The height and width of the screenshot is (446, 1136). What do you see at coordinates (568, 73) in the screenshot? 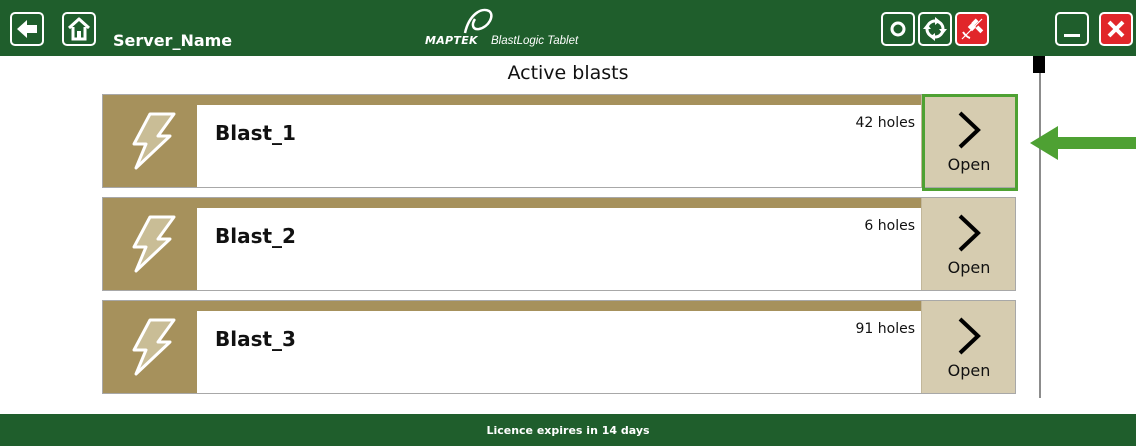
I see `page-title: Active blasts` at bounding box center [568, 73].